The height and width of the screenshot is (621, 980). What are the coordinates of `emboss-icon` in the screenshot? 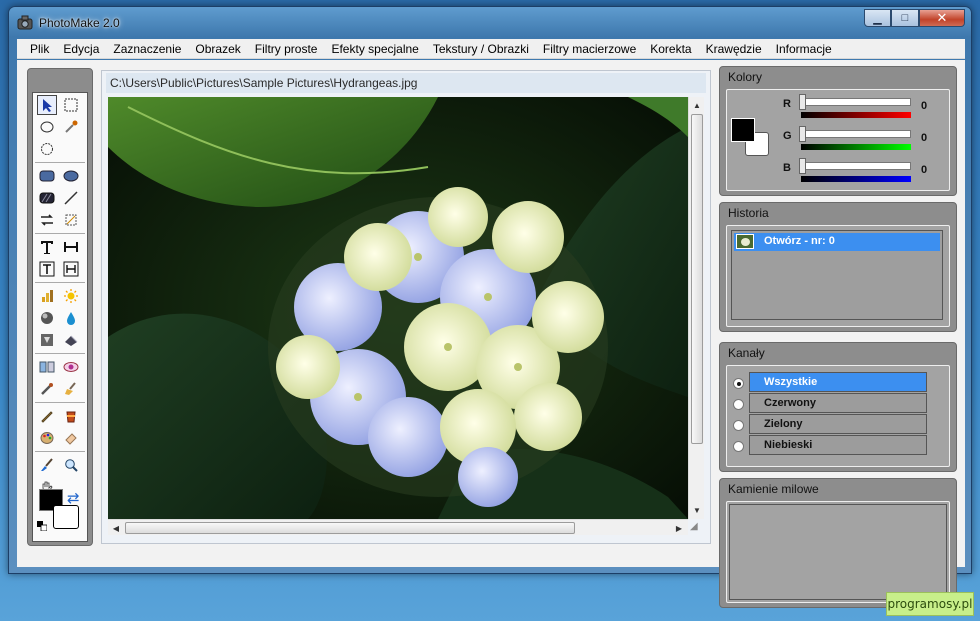 It's located at (47, 340).